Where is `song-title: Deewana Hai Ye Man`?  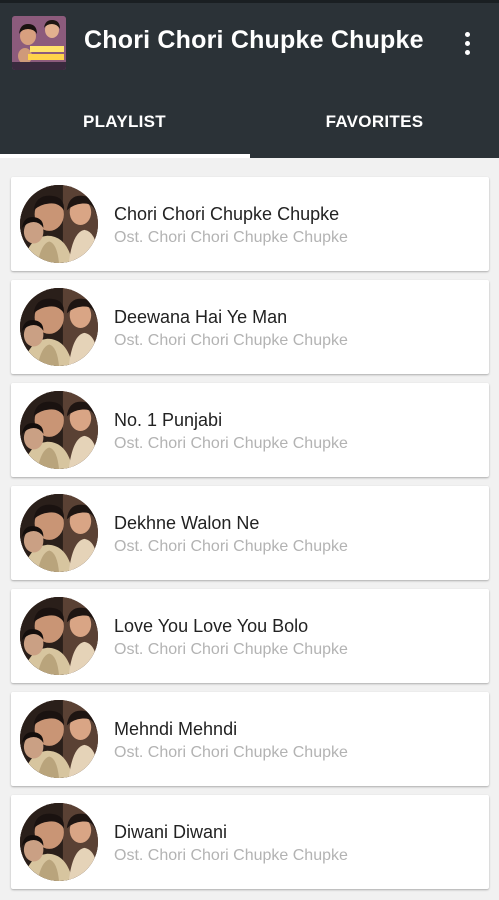 song-title: Deewana Hai Ye Man is located at coordinates (201, 317).